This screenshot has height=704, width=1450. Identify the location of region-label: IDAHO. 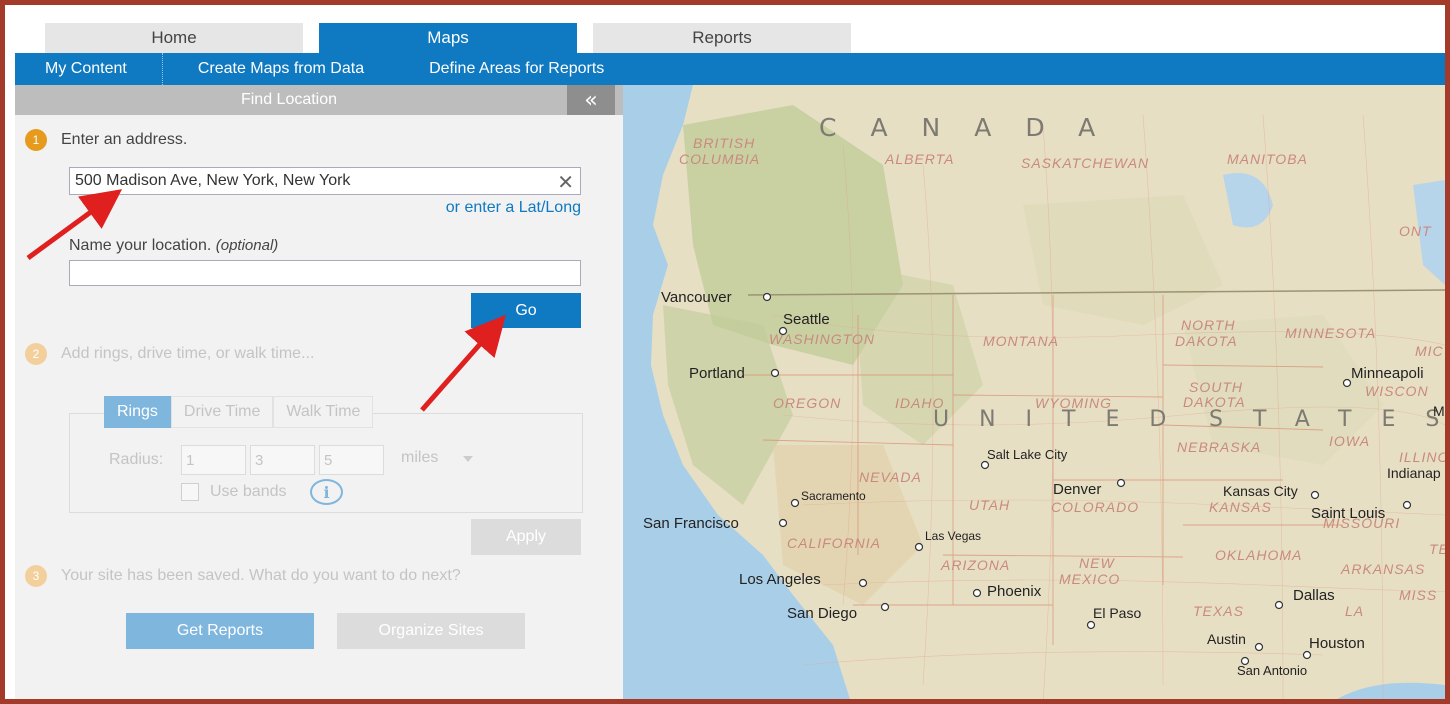
(920, 403).